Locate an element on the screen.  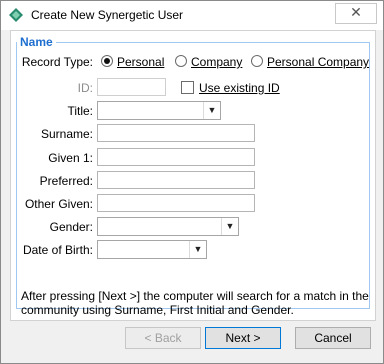
back-button: < Back is located at coordinates (163, 338).